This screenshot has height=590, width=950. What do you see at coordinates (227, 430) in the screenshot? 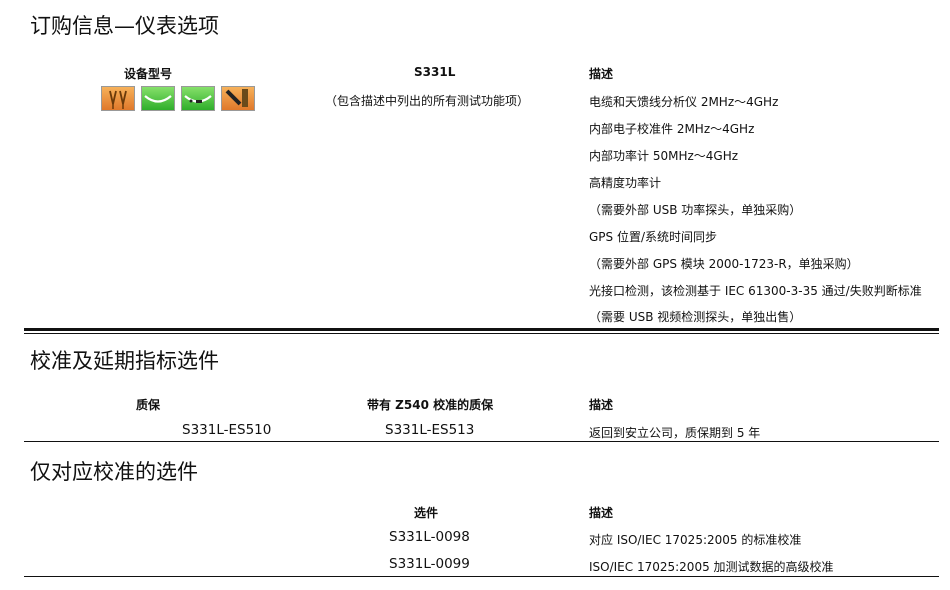
I see `warranty-code: S331L-ES510` at bounding box center [227, 430].